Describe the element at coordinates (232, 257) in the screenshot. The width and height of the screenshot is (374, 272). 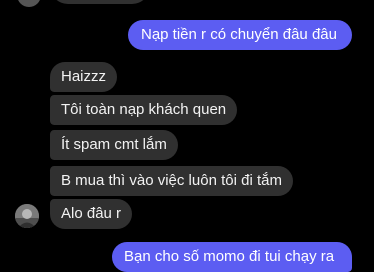
I see `message-bubble-outgoing: Bạn cho số momo đi tui chạy ra` at that location.